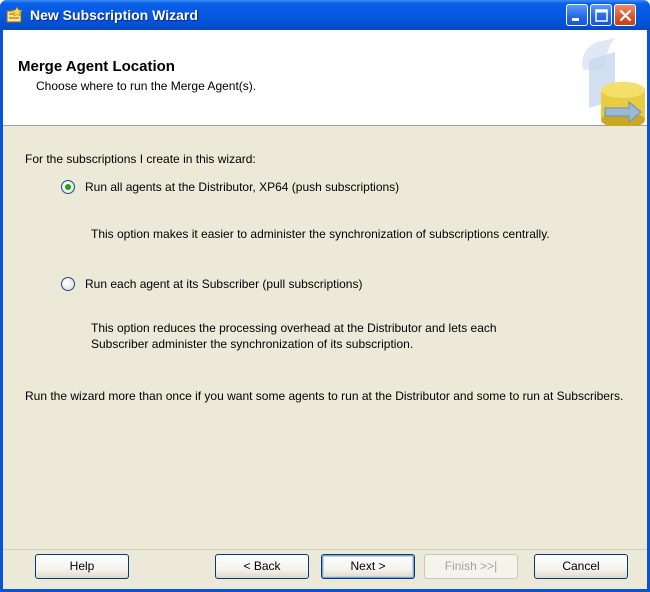  I want to click on page-title: Merge Agent Location, so click(96, 66).